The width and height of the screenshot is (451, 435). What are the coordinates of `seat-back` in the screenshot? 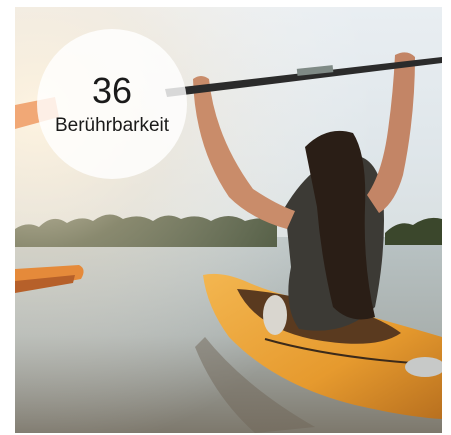 It's located at (275, 315).